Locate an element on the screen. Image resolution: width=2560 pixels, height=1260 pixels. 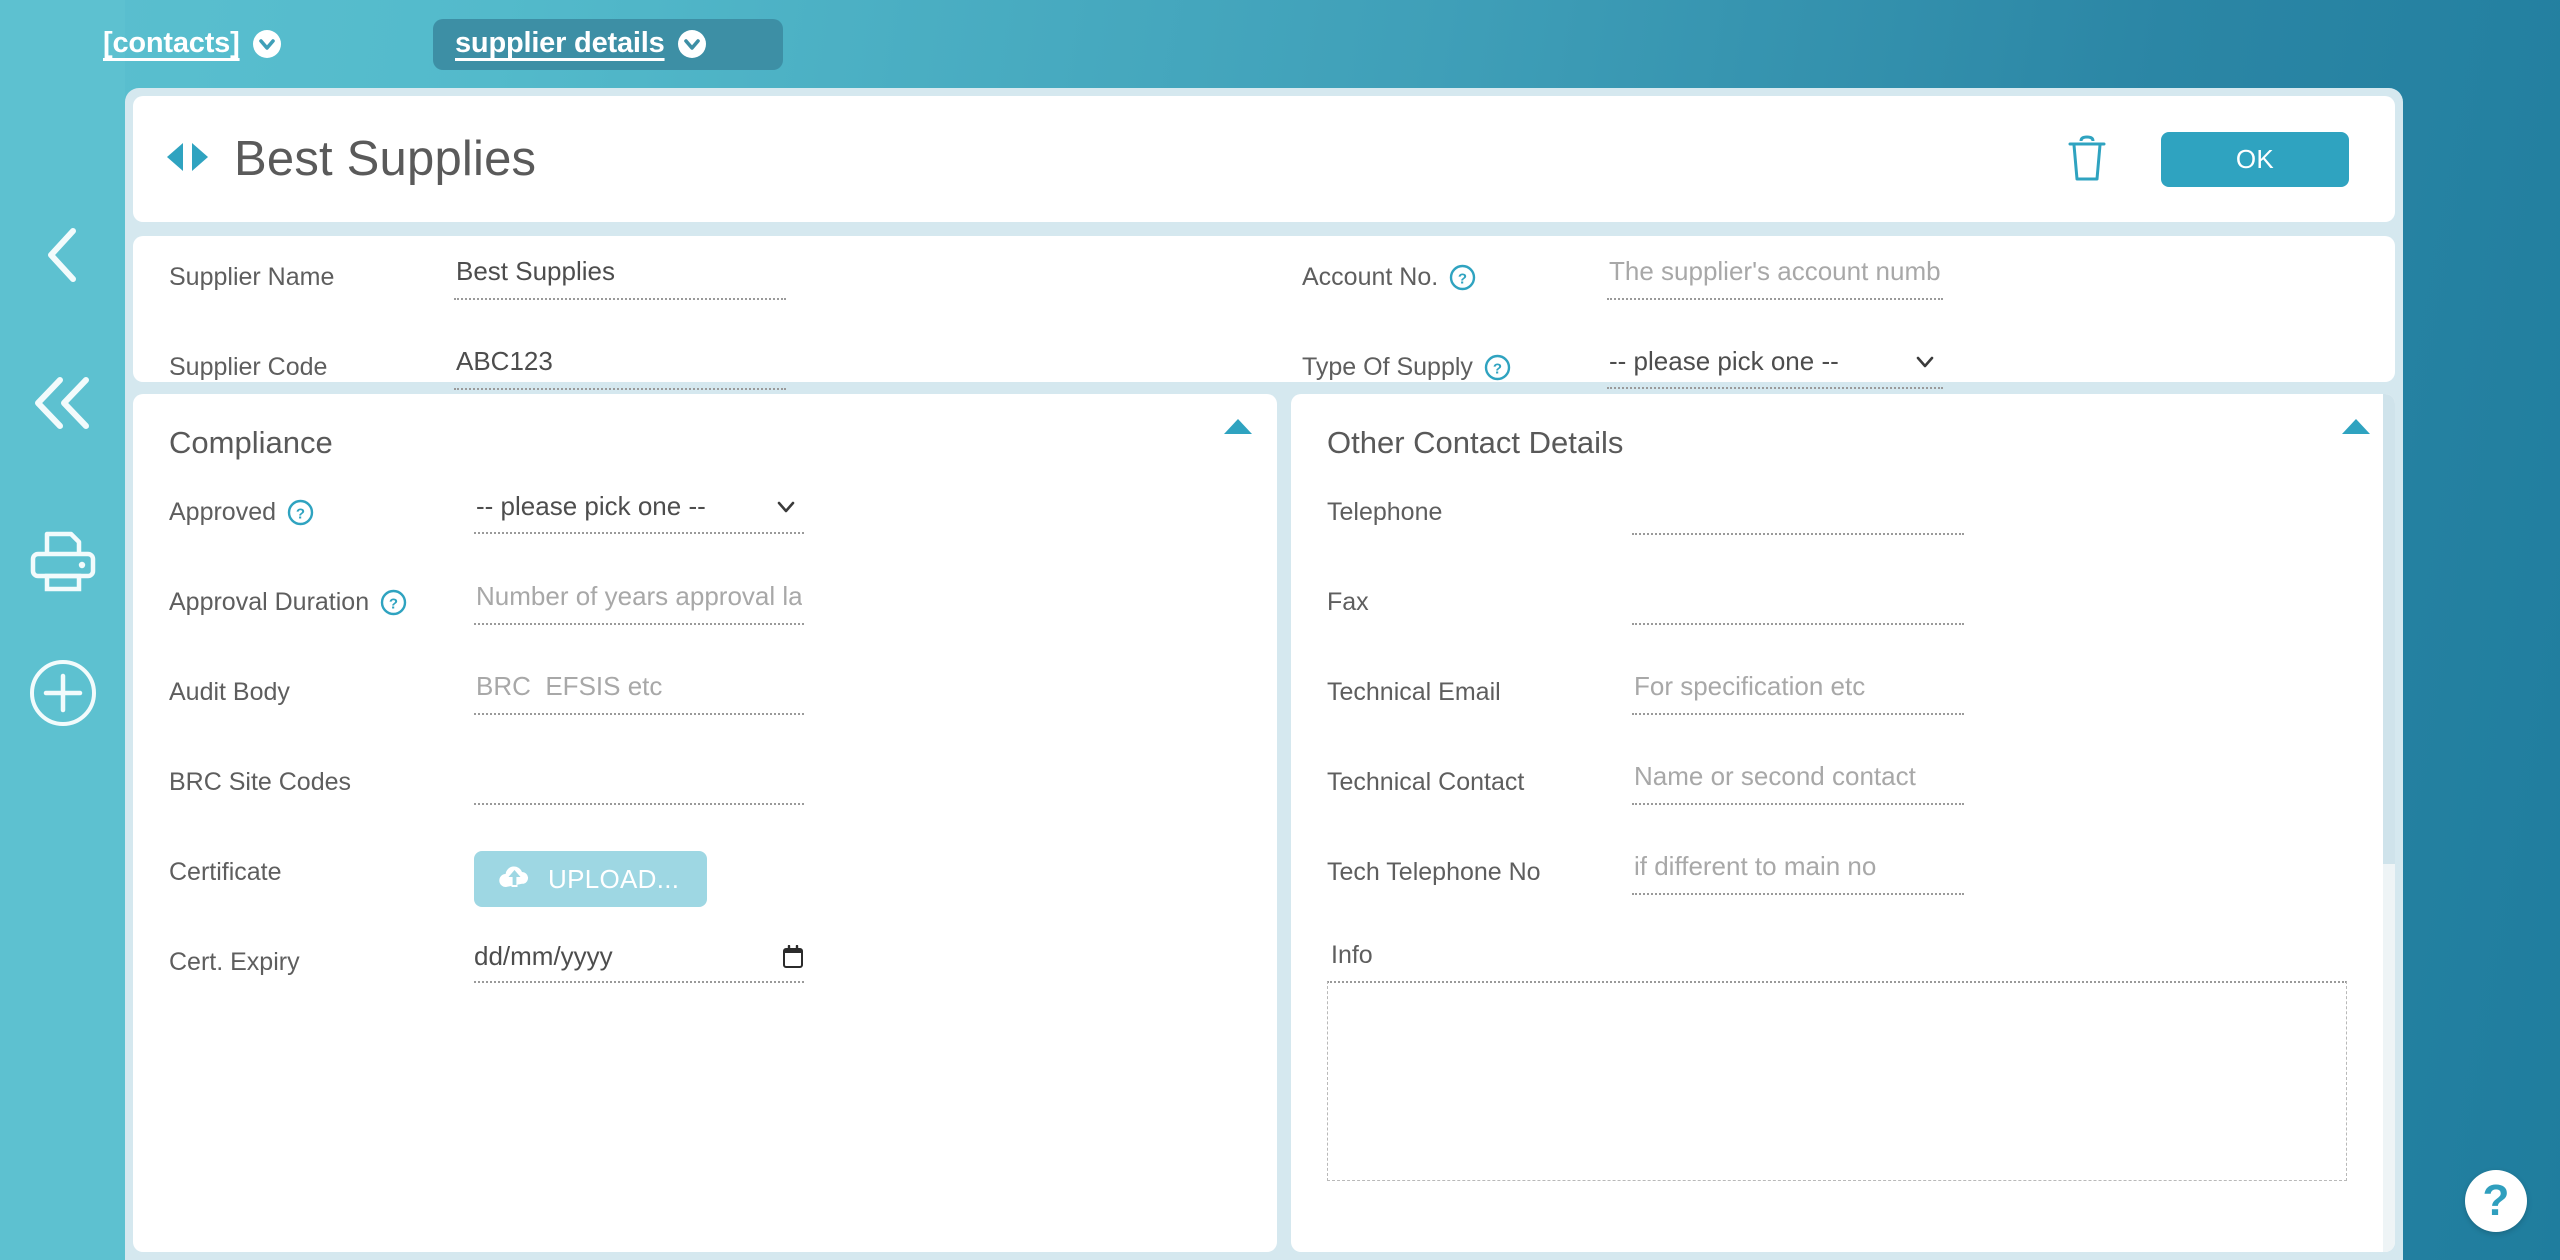
help-button: ? is located at coordinates (2496, 1201).